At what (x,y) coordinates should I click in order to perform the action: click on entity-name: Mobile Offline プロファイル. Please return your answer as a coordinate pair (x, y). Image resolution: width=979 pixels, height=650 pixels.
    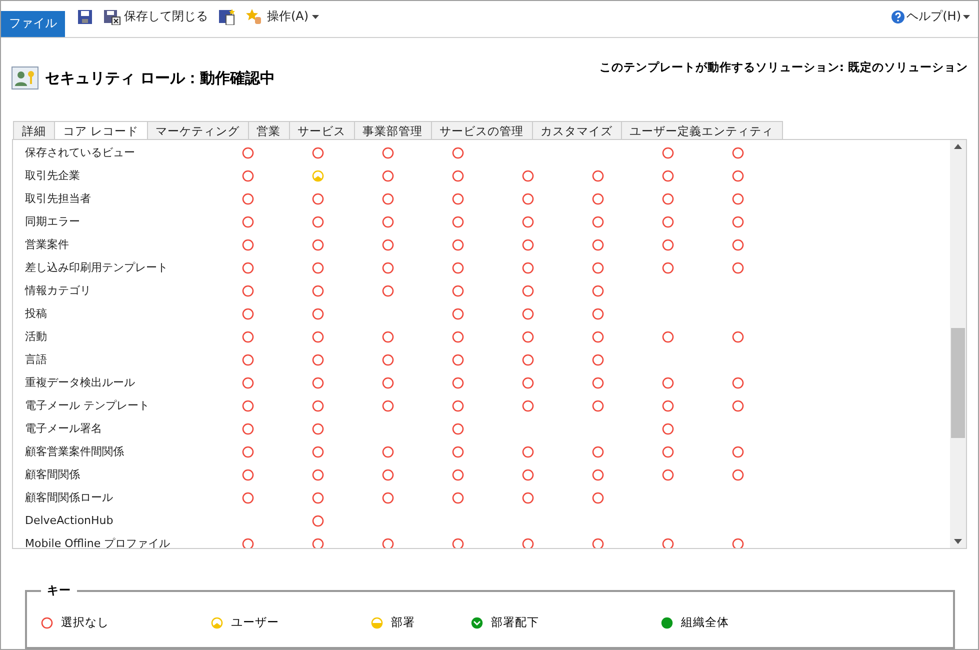
    Looking at the image, I should click on (98, 542).